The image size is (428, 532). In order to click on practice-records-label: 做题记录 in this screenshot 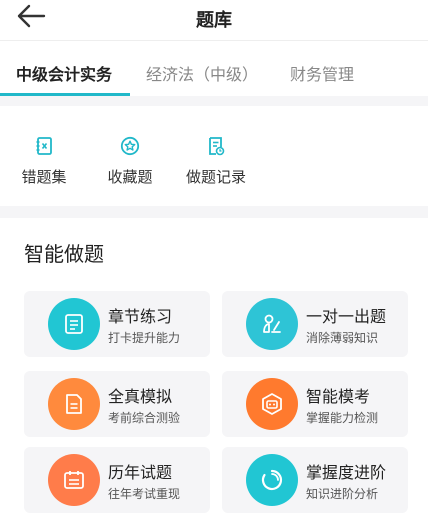, I will do `click(215, 177)`.